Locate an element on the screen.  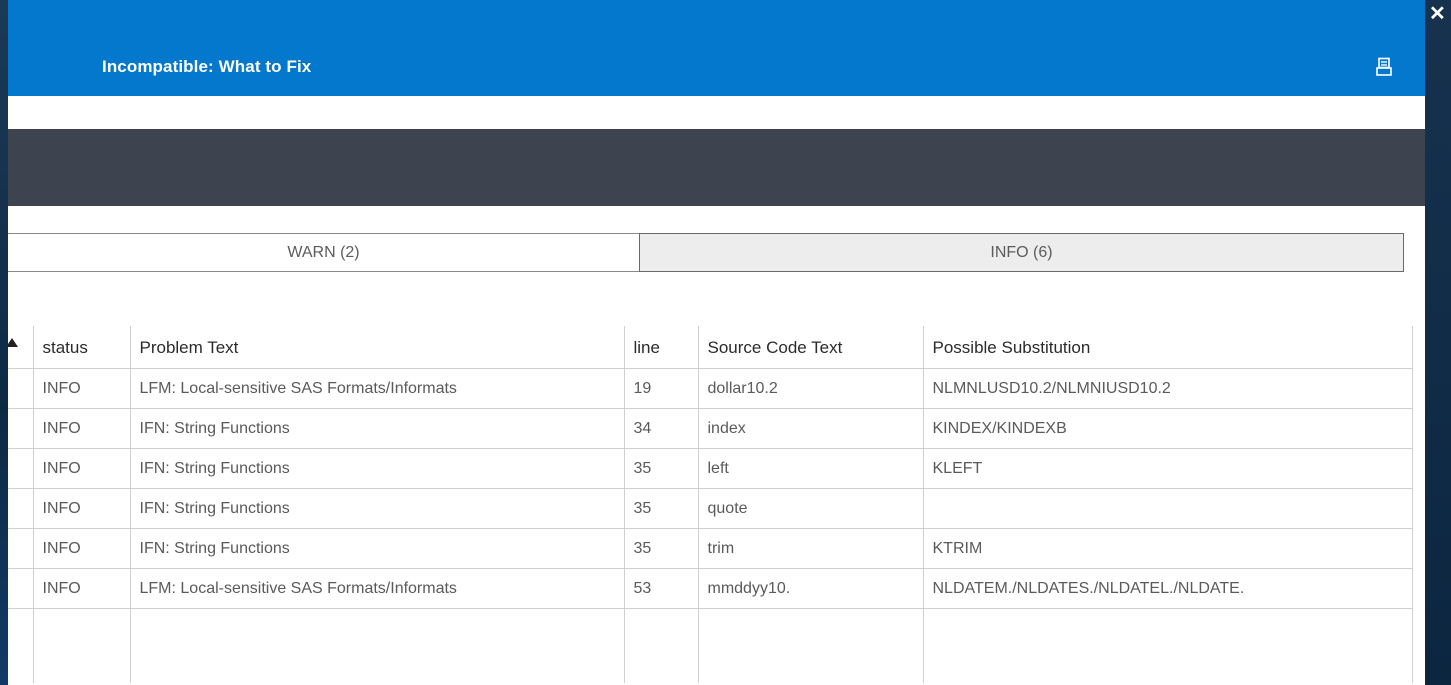
print-icon is located at coordinates (1384, 67).